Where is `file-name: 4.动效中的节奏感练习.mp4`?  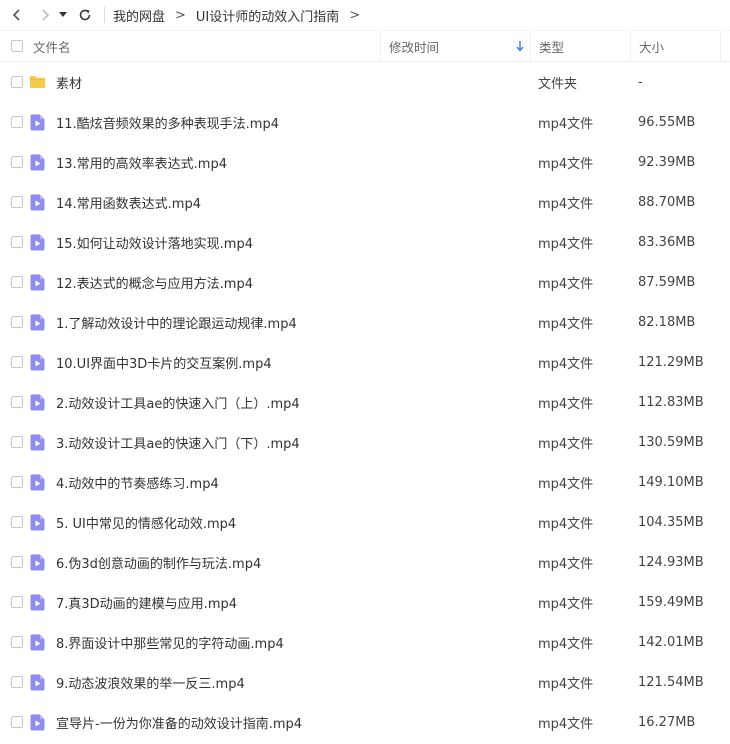 file-name: 4.动效中的节奏感练习.mp4 is located at coordinates (137, 482).